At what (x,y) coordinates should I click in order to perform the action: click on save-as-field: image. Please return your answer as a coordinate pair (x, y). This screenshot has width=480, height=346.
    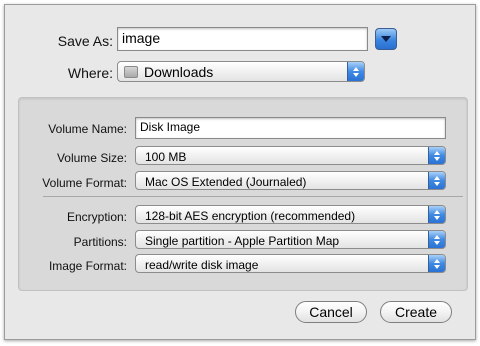
    Looking at the image, I should click on (242, 39).